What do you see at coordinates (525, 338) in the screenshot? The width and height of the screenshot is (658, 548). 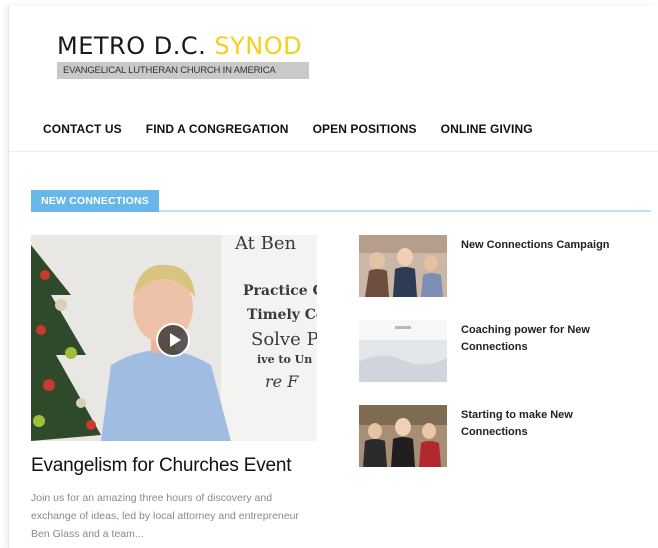 I see `list-item-title: Coaching power for New Connections` at bounding box center [525, 338].